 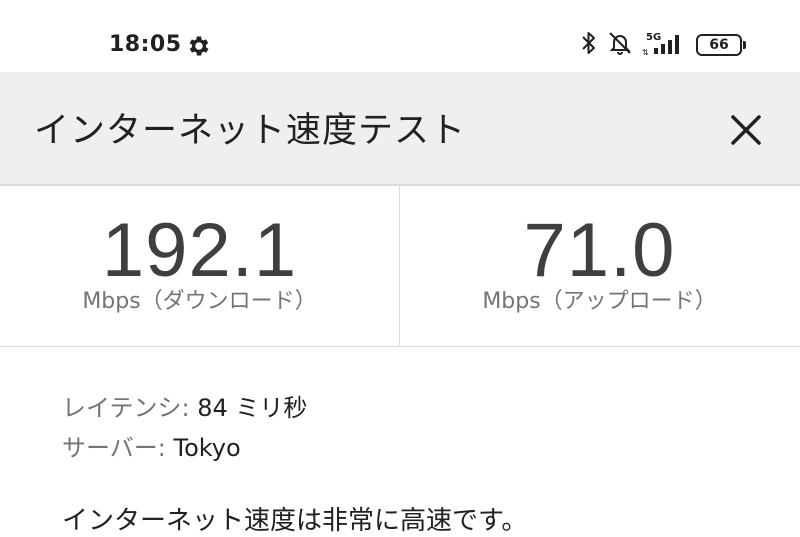 I want to click on download-speed-unit: Mbps（ダウンロード）, so click(x=199, y=301).